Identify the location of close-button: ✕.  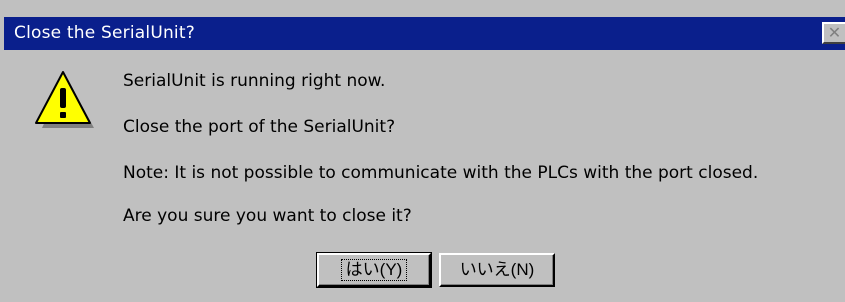
(833, 33).